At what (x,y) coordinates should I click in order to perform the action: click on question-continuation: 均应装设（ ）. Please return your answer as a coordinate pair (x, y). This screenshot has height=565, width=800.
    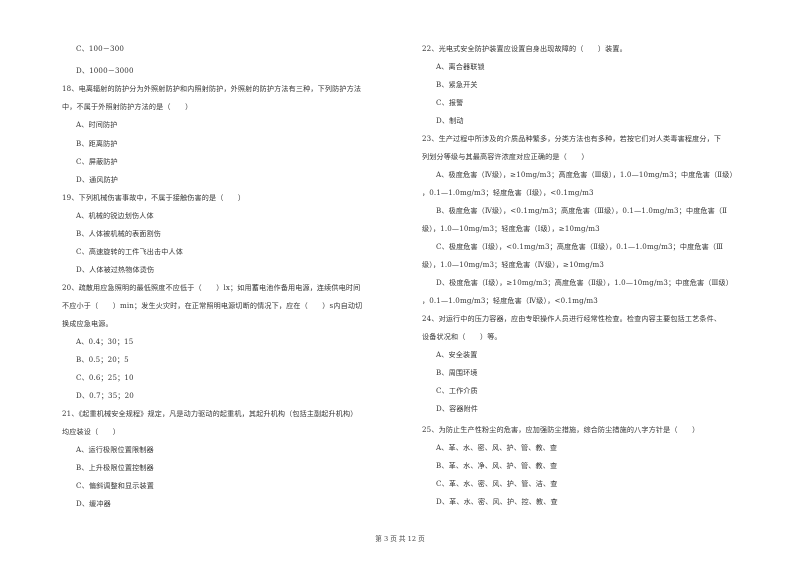
    Looking at the image, I should click on (91, 431).